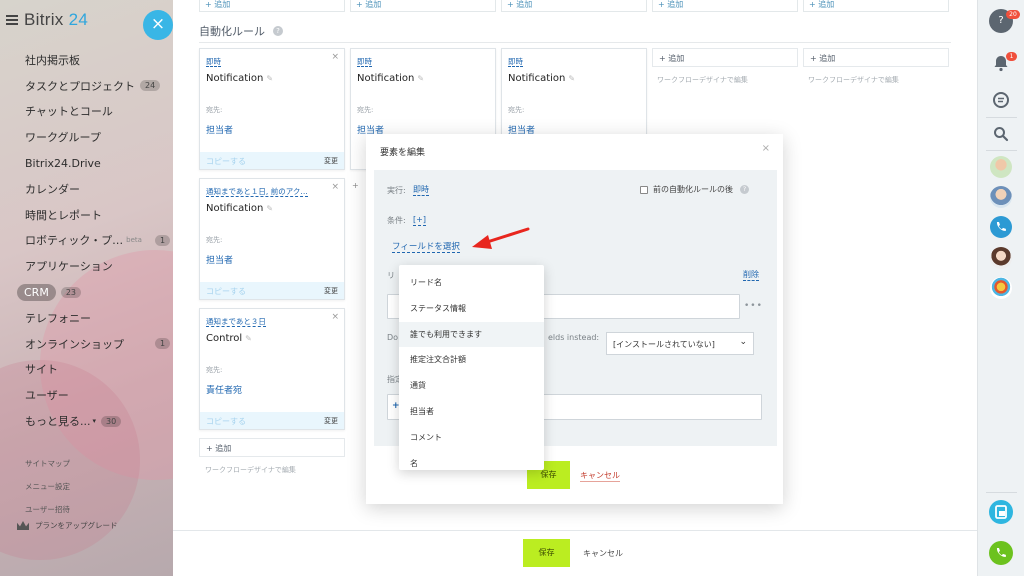 The height and width of the screenshot is (576, 1024). What do you see at coordinates (1001, 553) in the screenshot?
I see `phone-icon` at bounding box center [1001, 553].